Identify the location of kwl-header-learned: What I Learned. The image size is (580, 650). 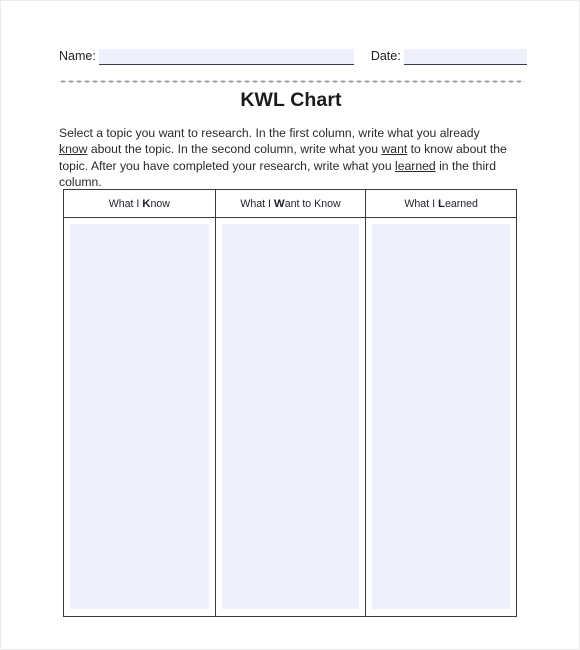
(440, 203).